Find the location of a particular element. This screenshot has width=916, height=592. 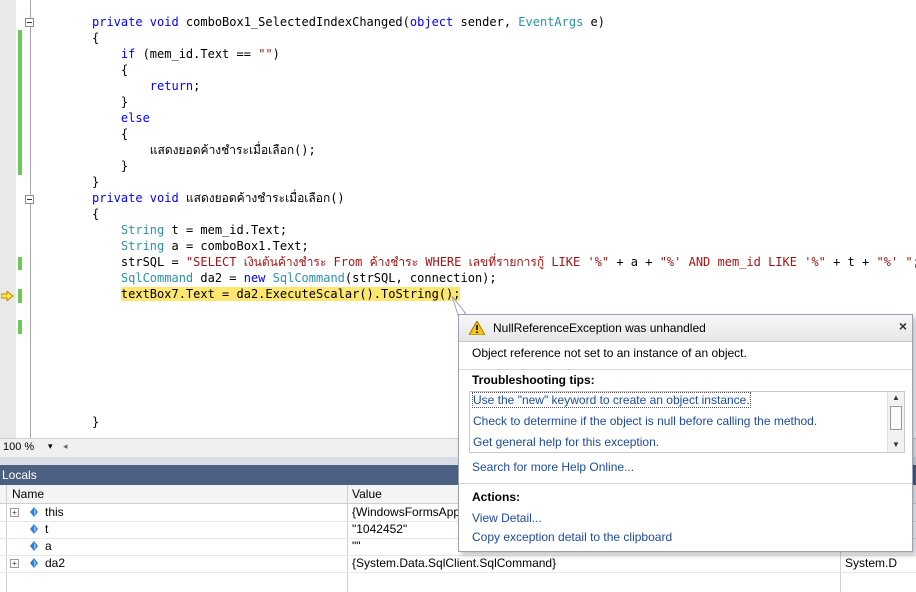

locals-name: this is located at coordinates (54, 512).